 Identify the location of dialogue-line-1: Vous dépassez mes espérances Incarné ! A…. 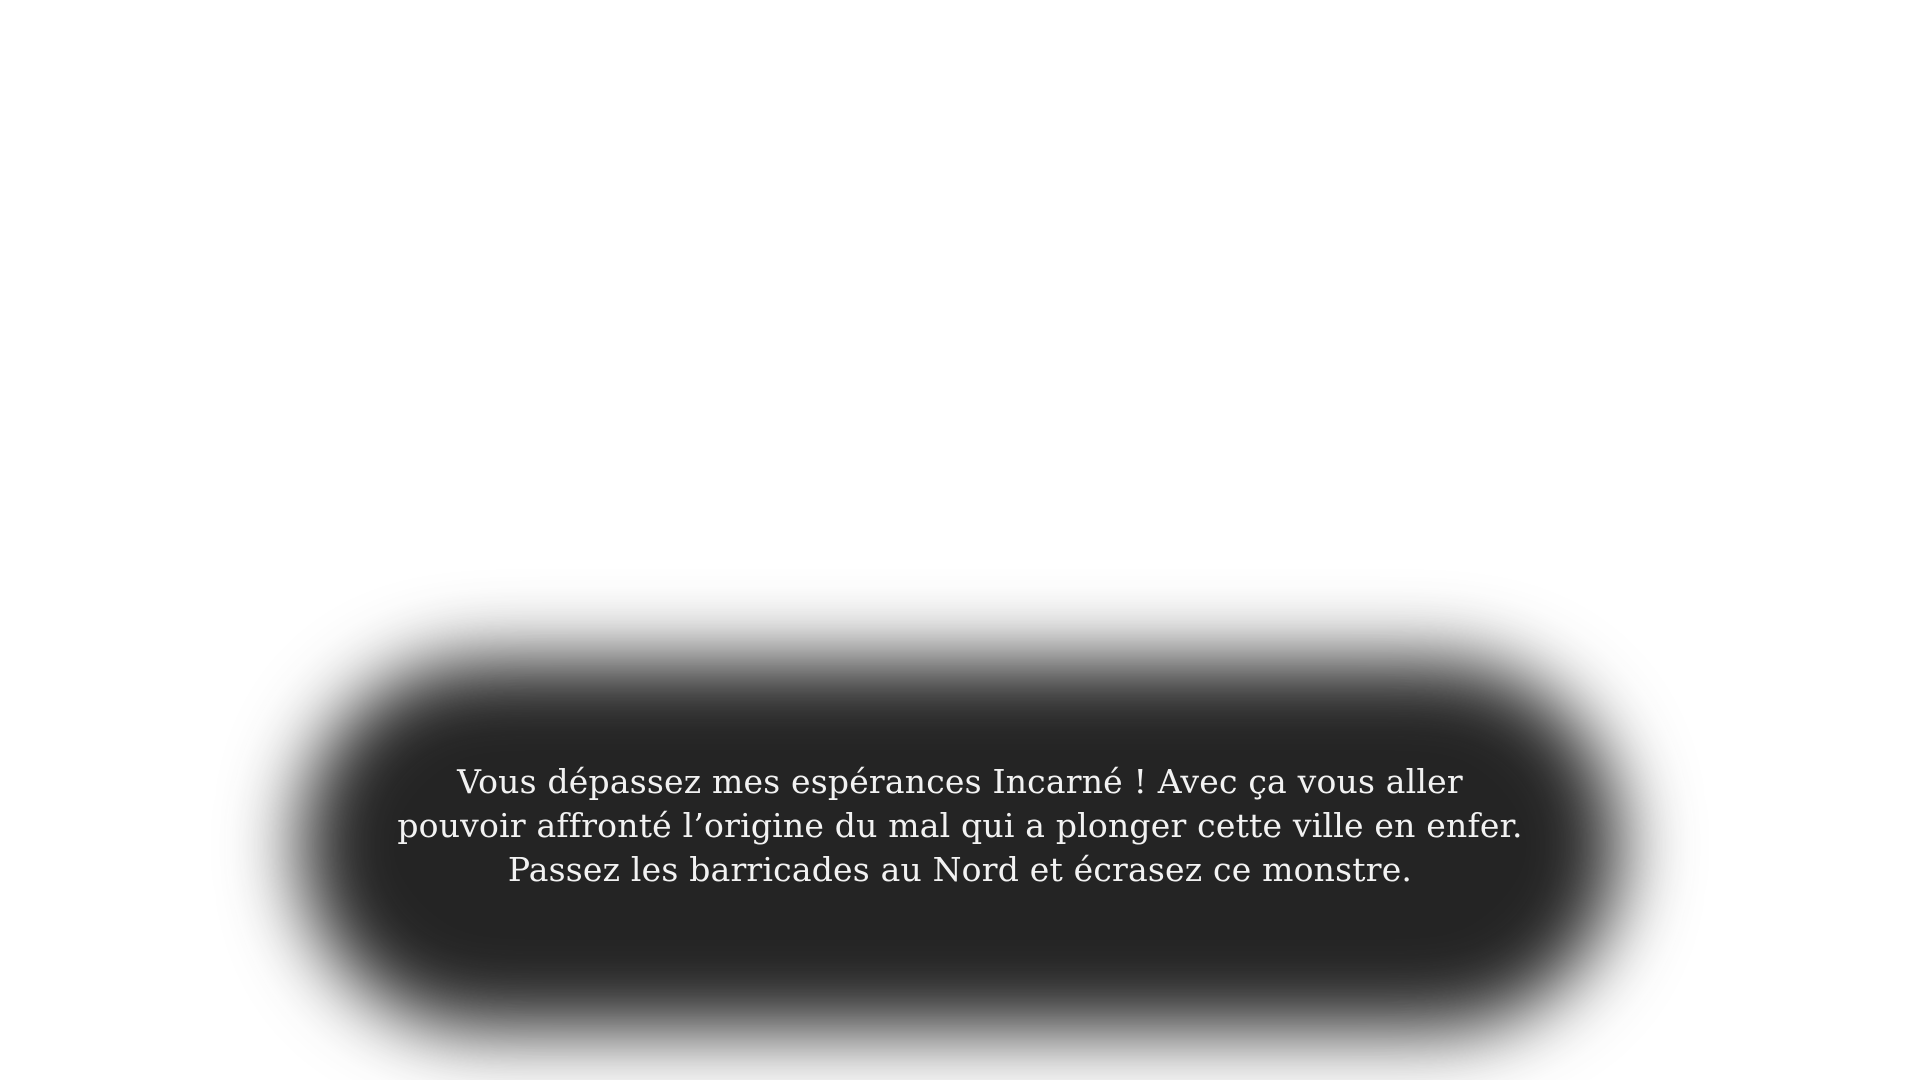
(960, 781).